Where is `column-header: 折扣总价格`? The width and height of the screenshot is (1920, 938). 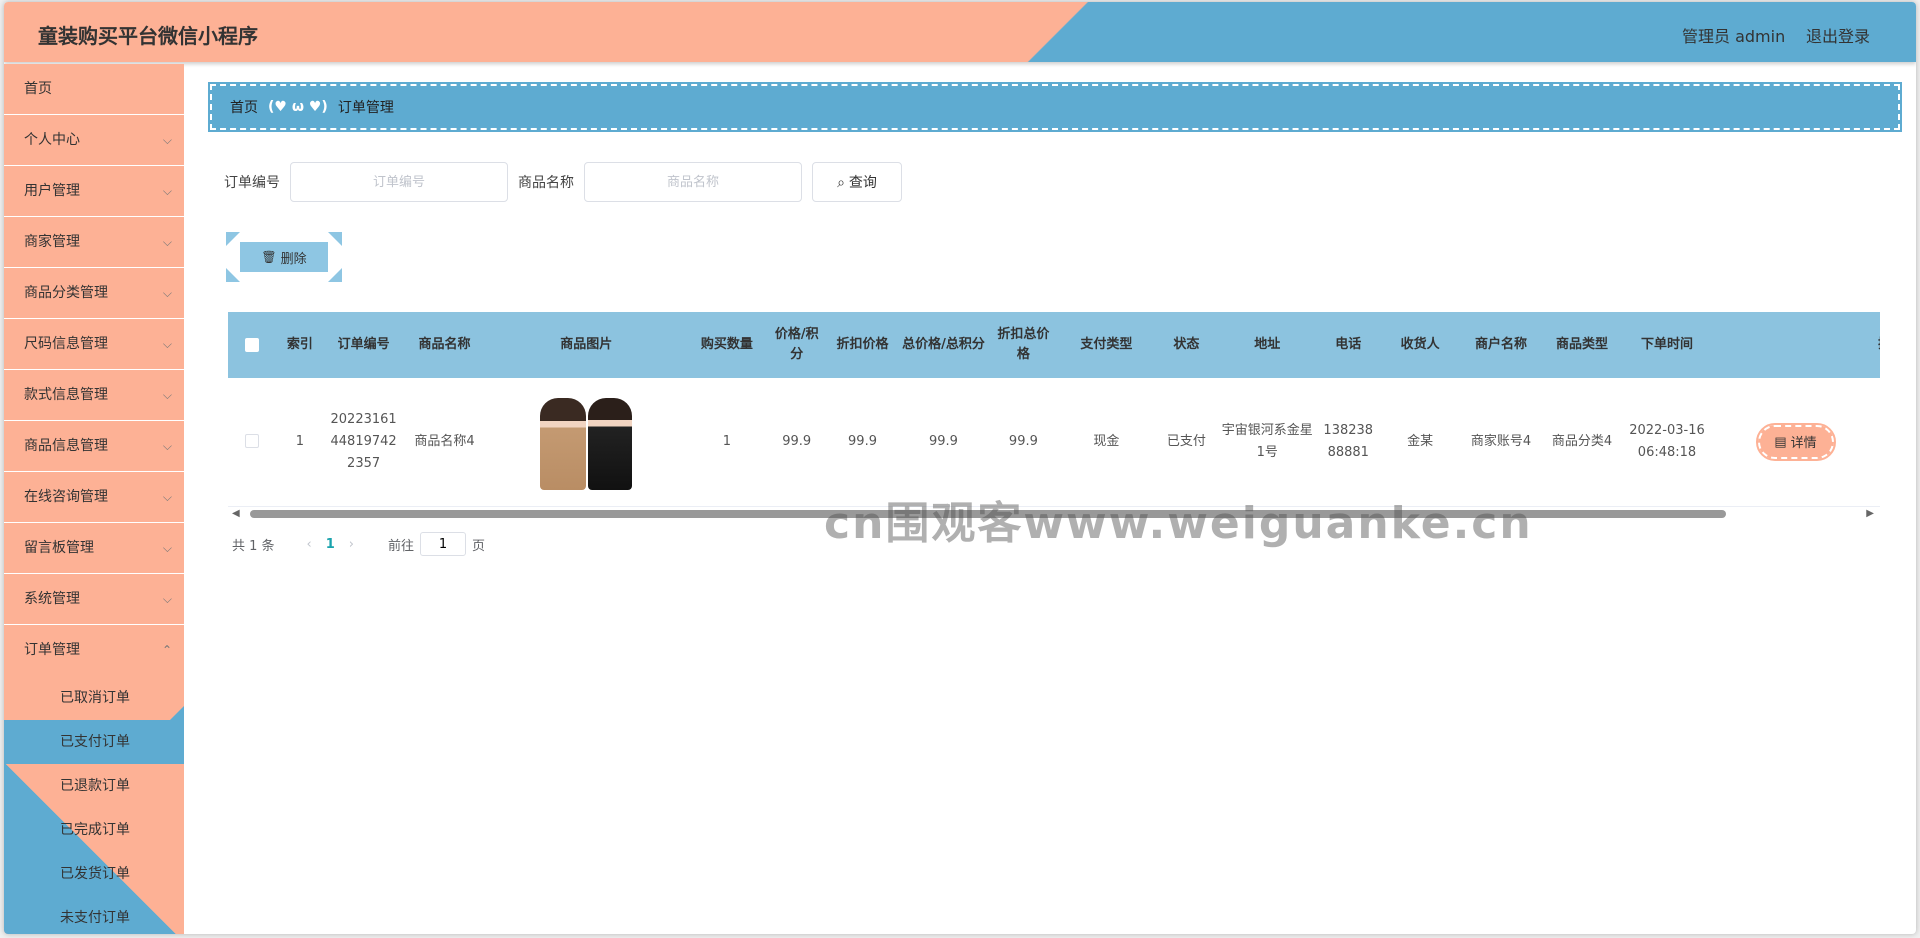 column-header: 折扣总价格 is located at coordinates (1023, 344).